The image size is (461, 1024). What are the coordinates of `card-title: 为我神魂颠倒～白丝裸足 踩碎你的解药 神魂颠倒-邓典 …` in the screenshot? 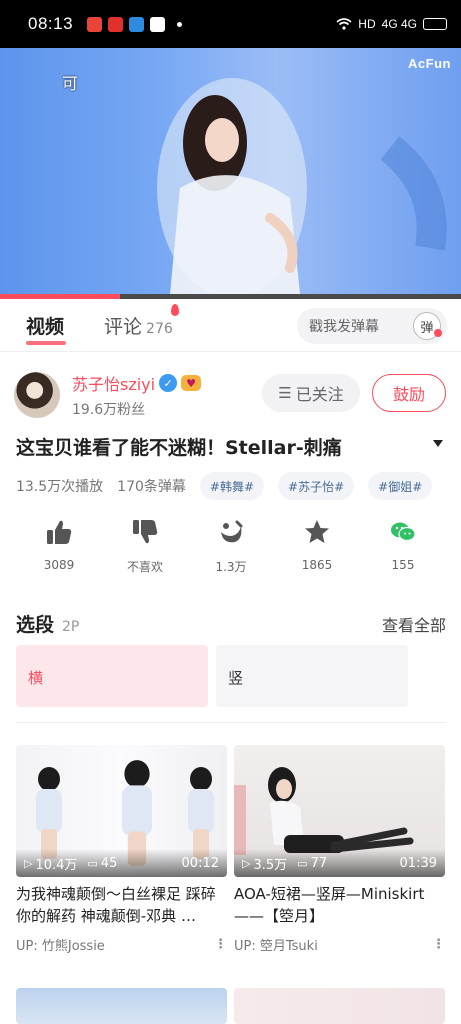 It's located at (116, 905).